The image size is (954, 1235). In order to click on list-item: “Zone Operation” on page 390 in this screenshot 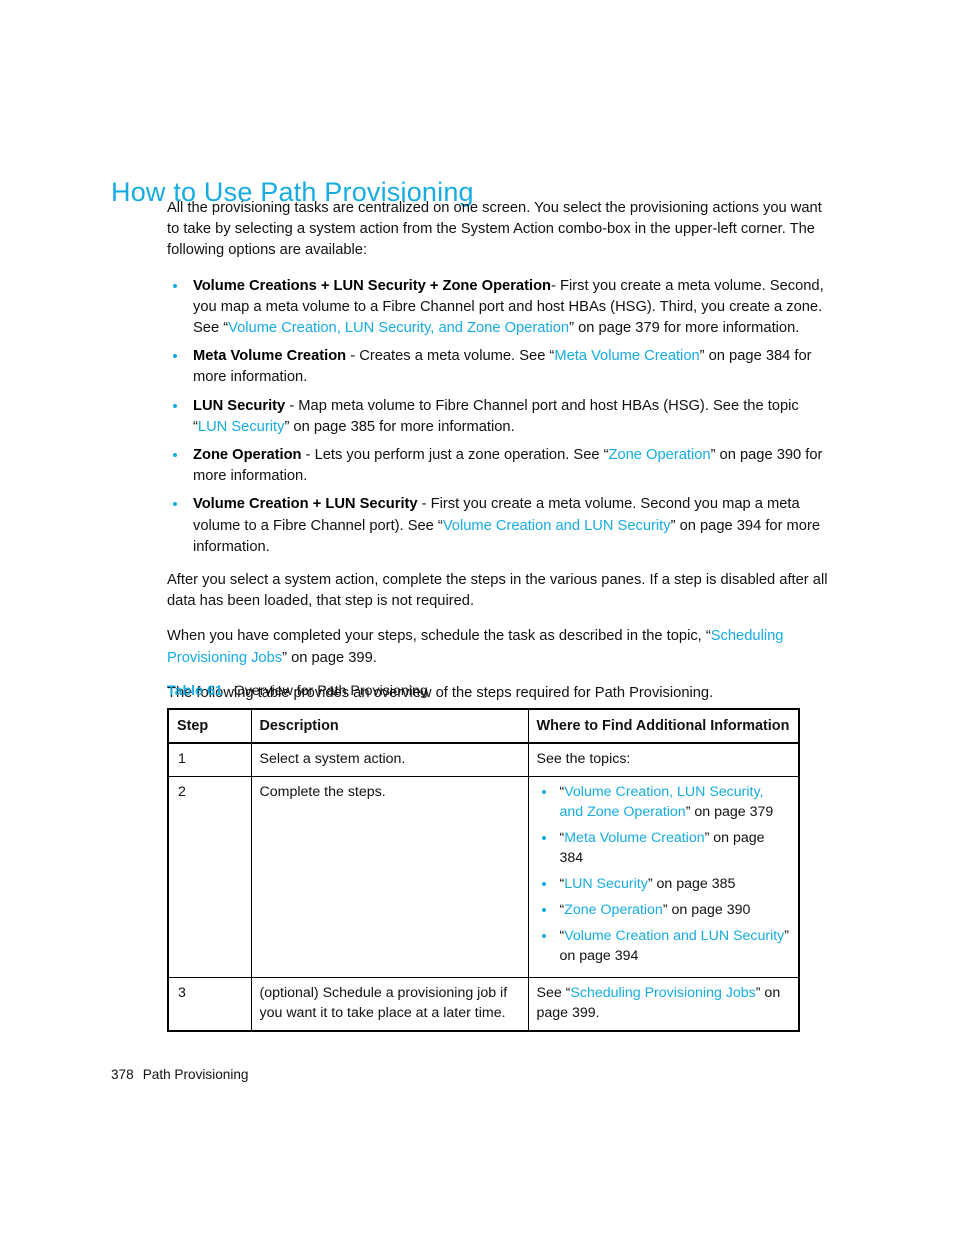, I will do `click(664, 910)`.